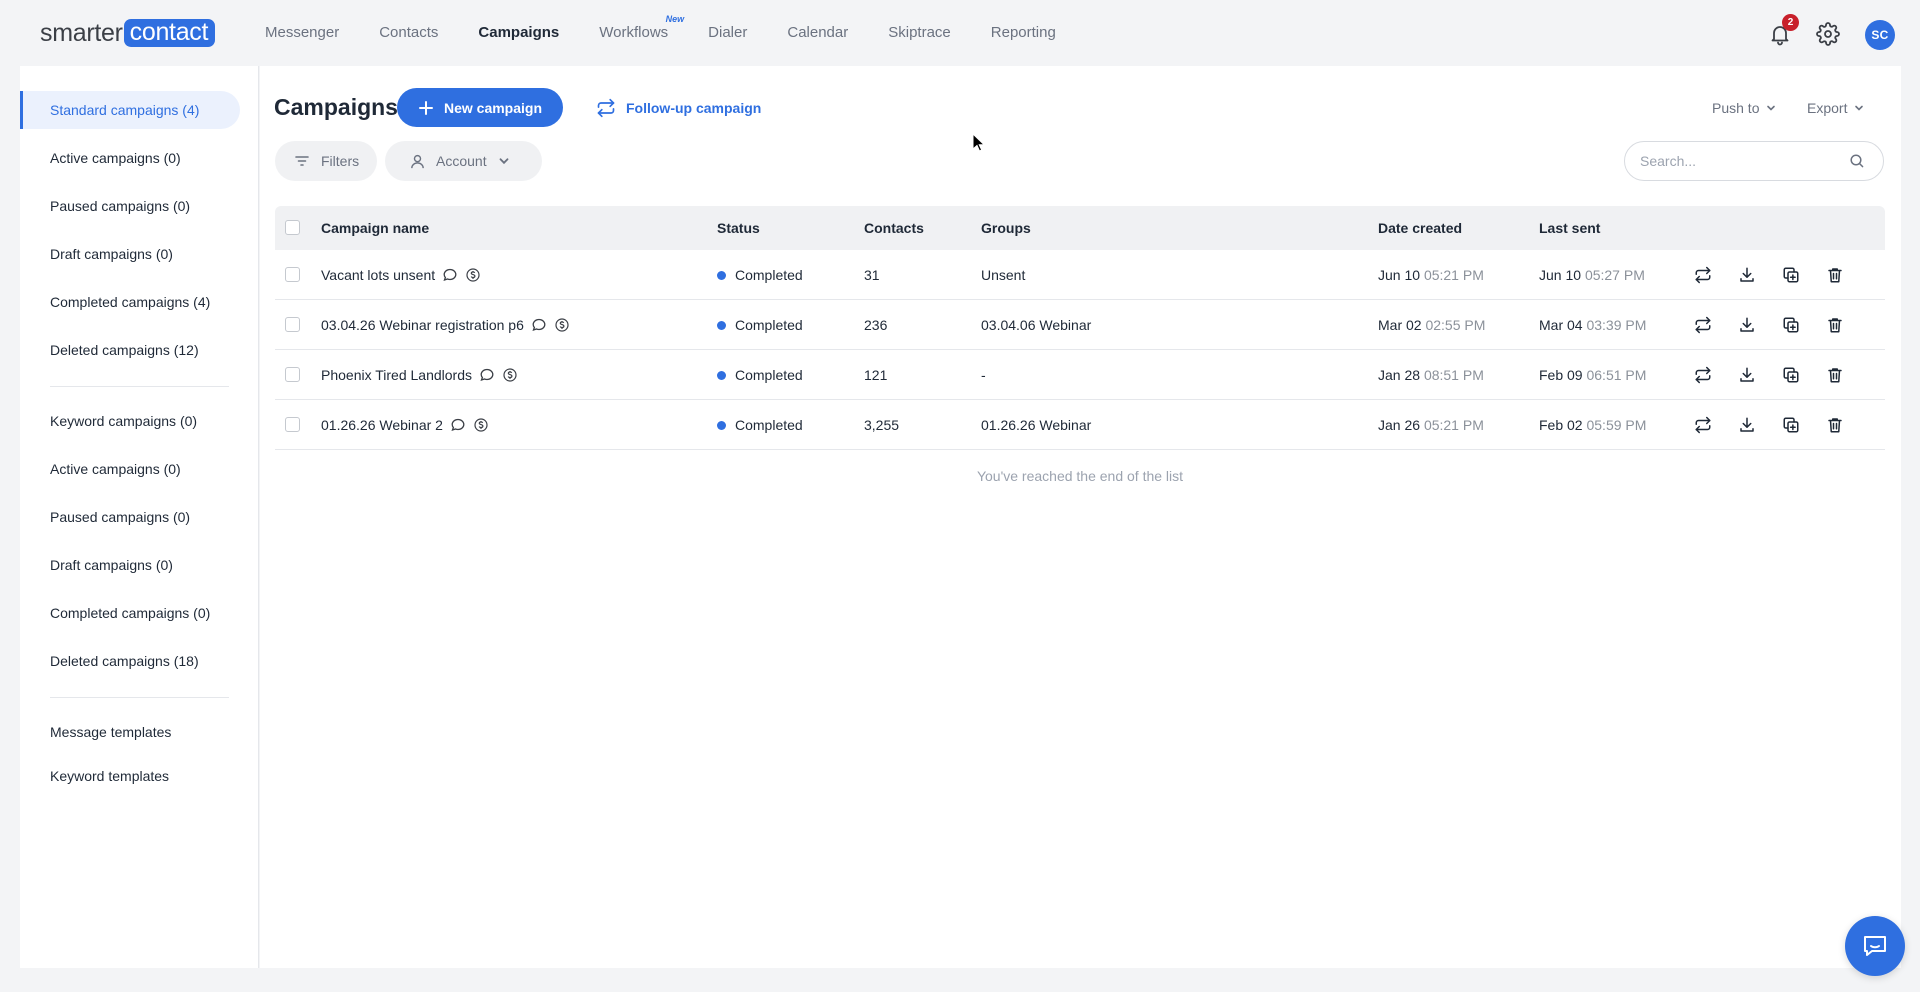  What do you see at coordinates (130, 302) in the screenshot?
I see `sidebar-item-standard-completed: Completed campaigns (4)` at bounding box center [130, 302].